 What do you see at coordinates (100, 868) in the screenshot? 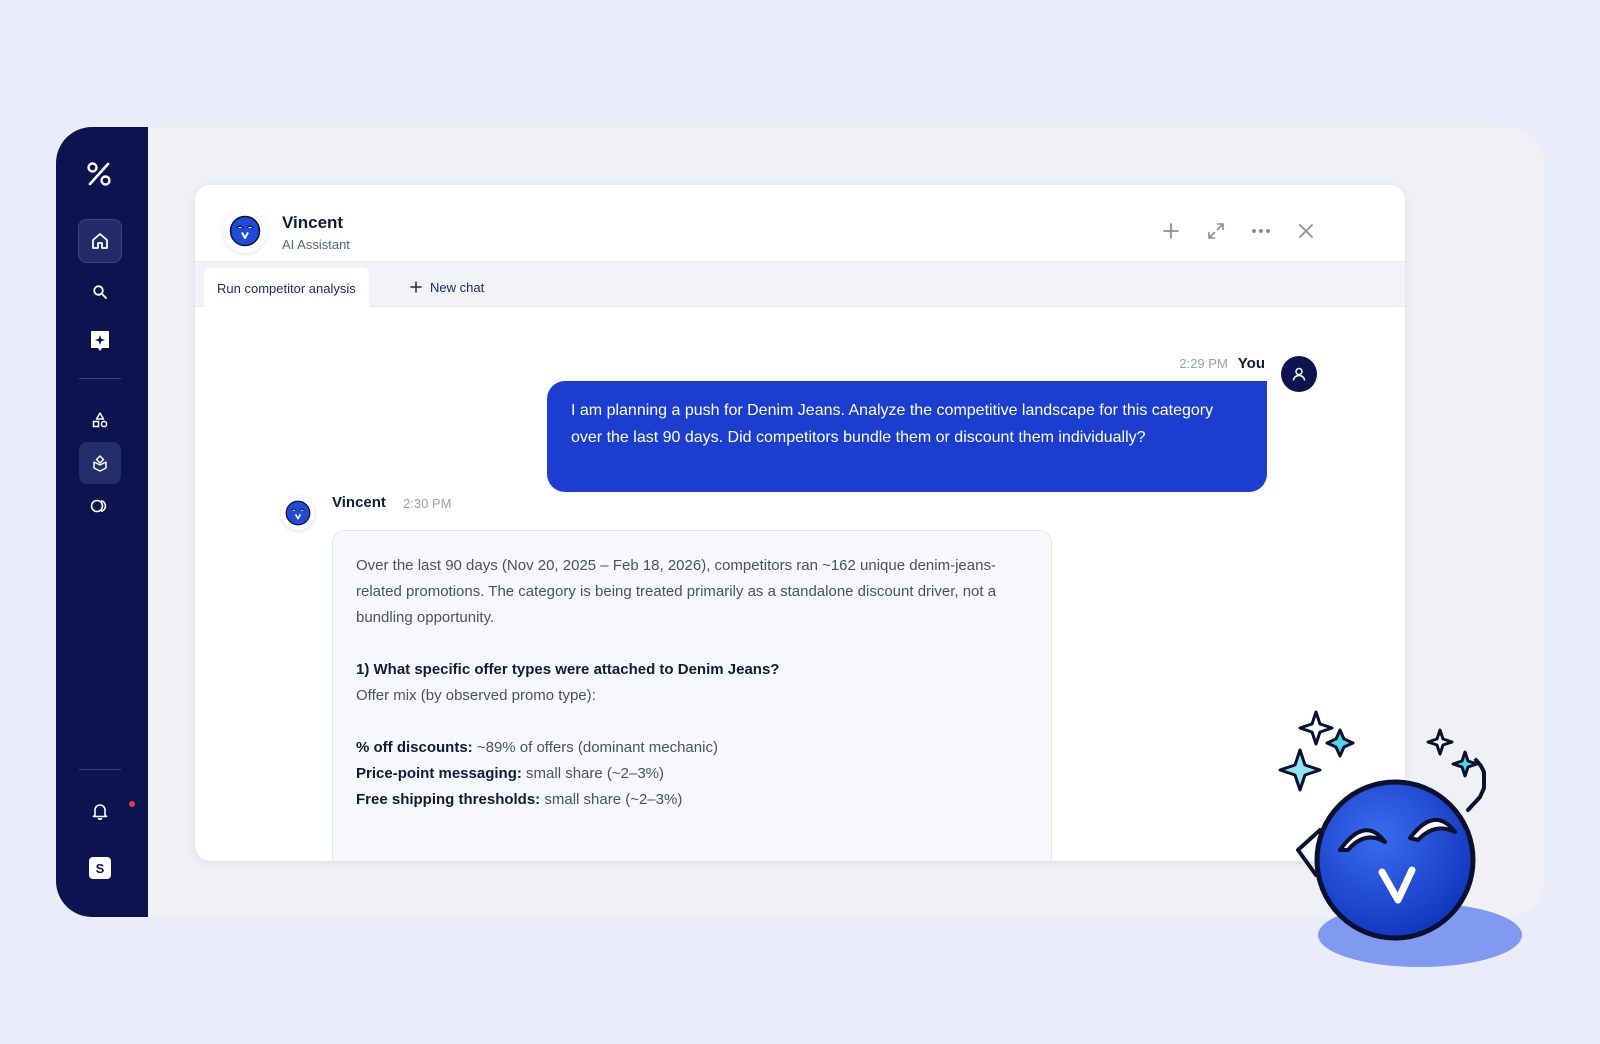
I see `user-profile-avatar: S` at bounding box center [100, 868].